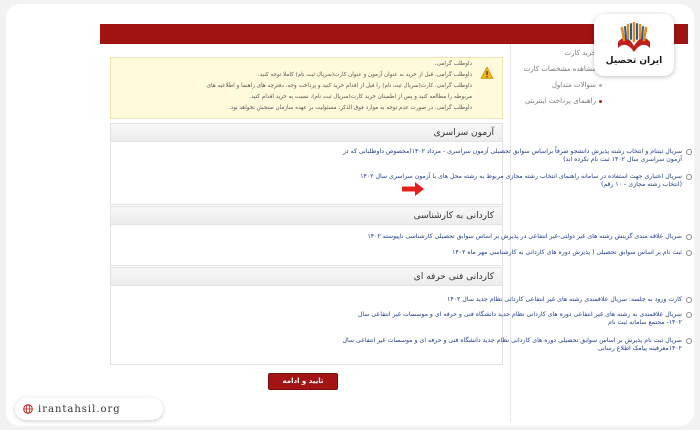  I want to click on section-title: کاردانی فنی حرفه ای, so click(306, 277).